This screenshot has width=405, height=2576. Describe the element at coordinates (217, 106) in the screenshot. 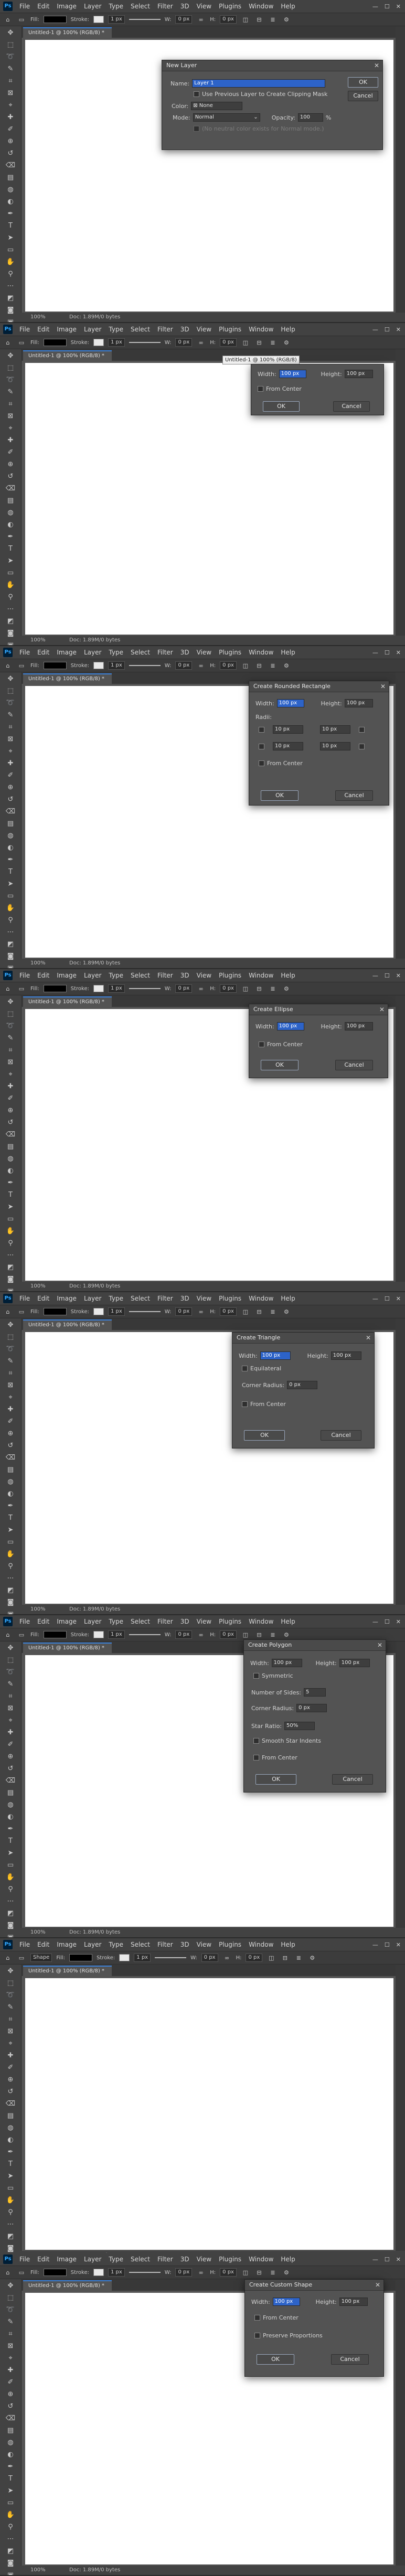

I see `color-select: ⊠ None` at that location.